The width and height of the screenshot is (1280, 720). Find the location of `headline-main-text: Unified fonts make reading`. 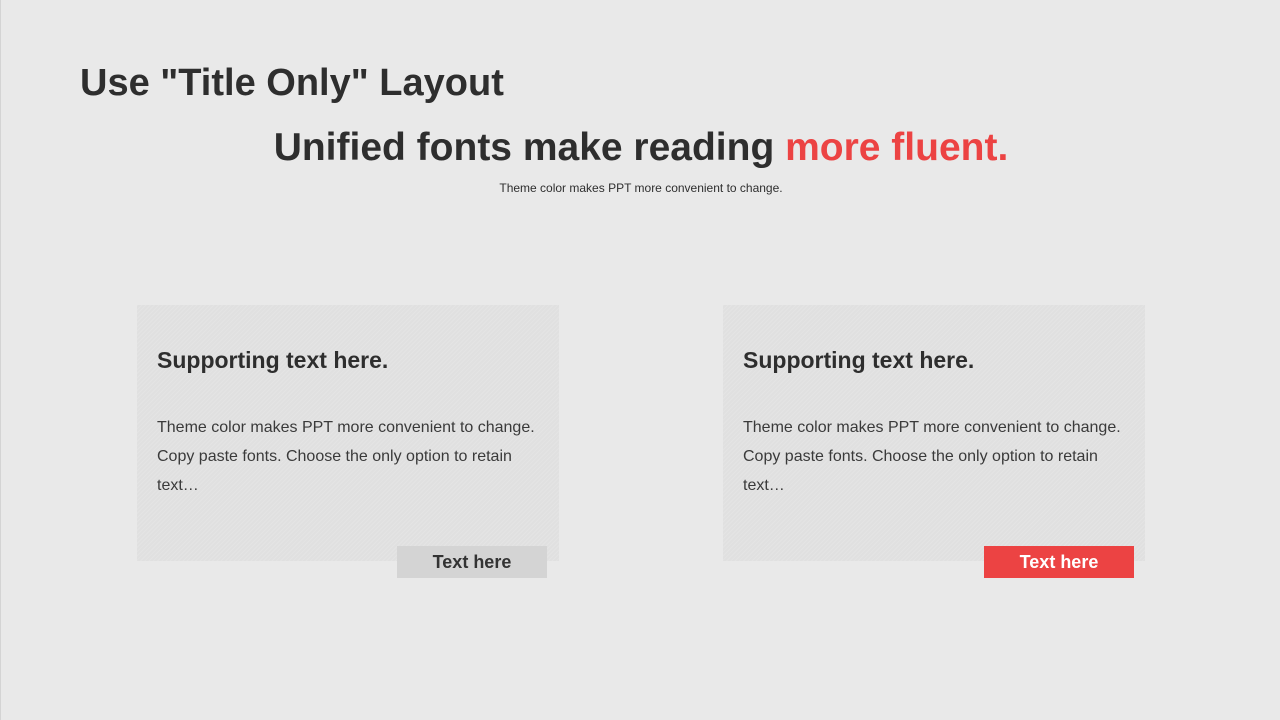

headline-main-text: Unified fonts make reading is located at coordinates (529, 147).